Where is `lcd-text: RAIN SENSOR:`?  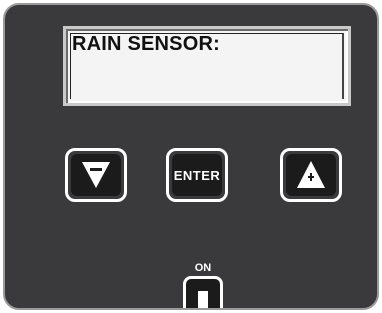 lcd-text: RAIN SENSOR: is located at coordinates (146, 44).